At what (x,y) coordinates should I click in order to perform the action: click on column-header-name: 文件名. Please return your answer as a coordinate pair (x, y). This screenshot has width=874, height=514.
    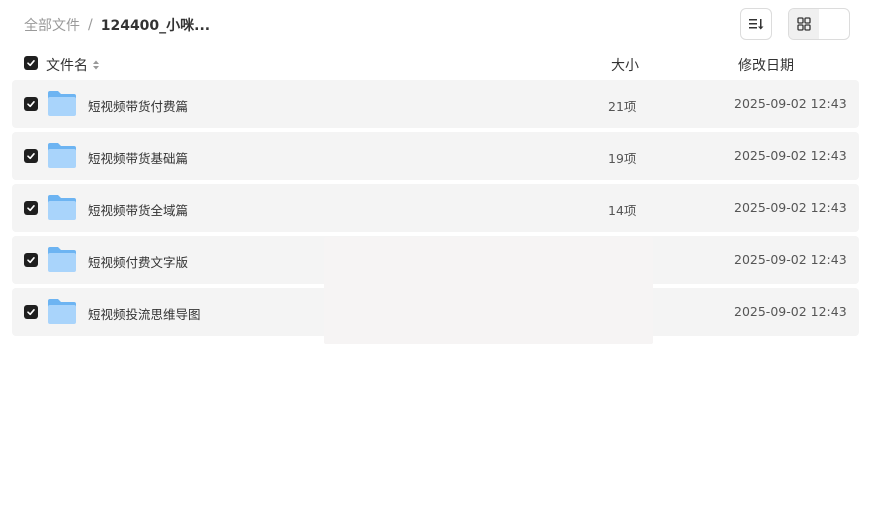
    Looking at the image, I should click on (73, 65).